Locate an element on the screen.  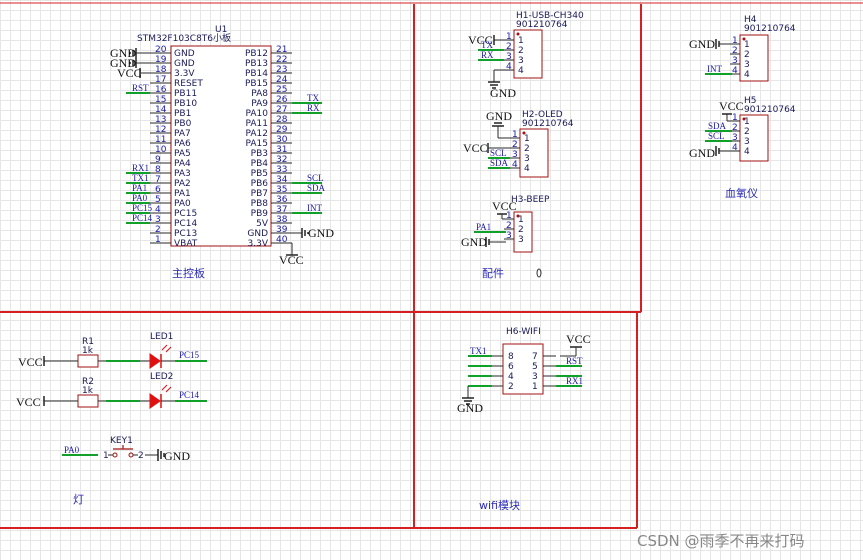
mcu-pin-num: 9 is located at coordinates (158, 160).